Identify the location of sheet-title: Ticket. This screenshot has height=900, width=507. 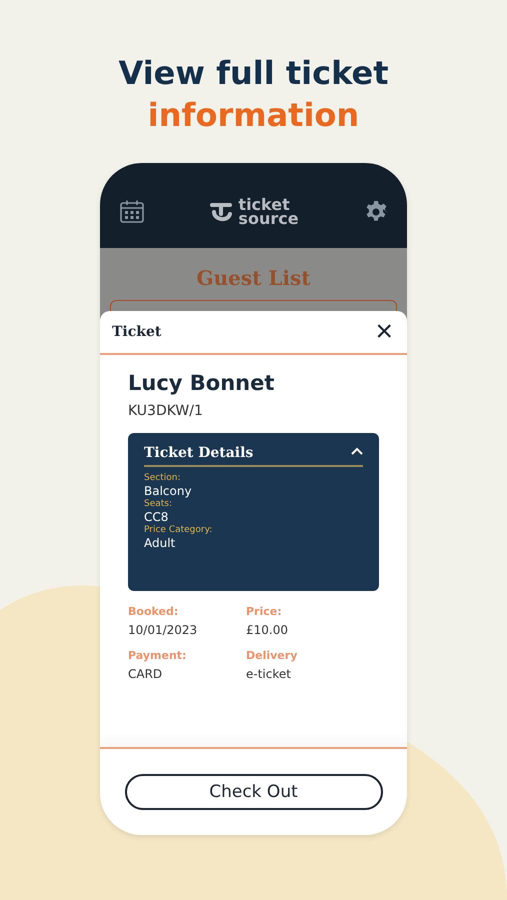
(137, 332).